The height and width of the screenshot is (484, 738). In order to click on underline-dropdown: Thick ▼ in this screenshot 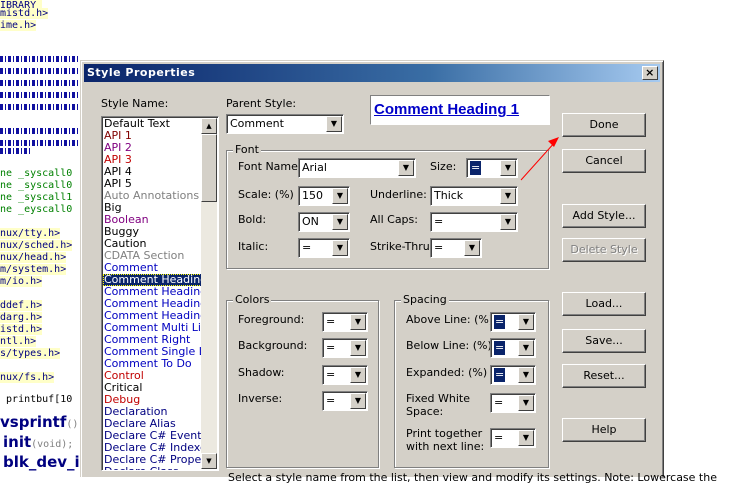, I will do `click(474, 196)`.